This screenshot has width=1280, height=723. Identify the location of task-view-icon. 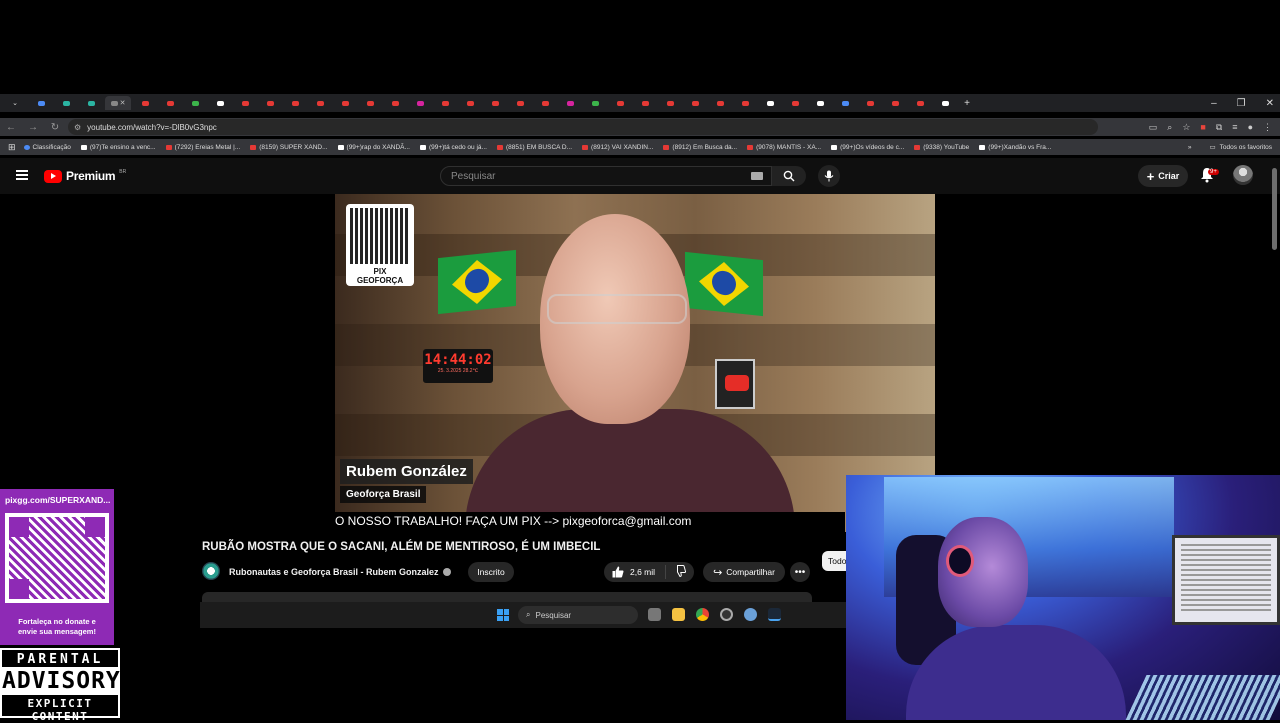
(654, 614).